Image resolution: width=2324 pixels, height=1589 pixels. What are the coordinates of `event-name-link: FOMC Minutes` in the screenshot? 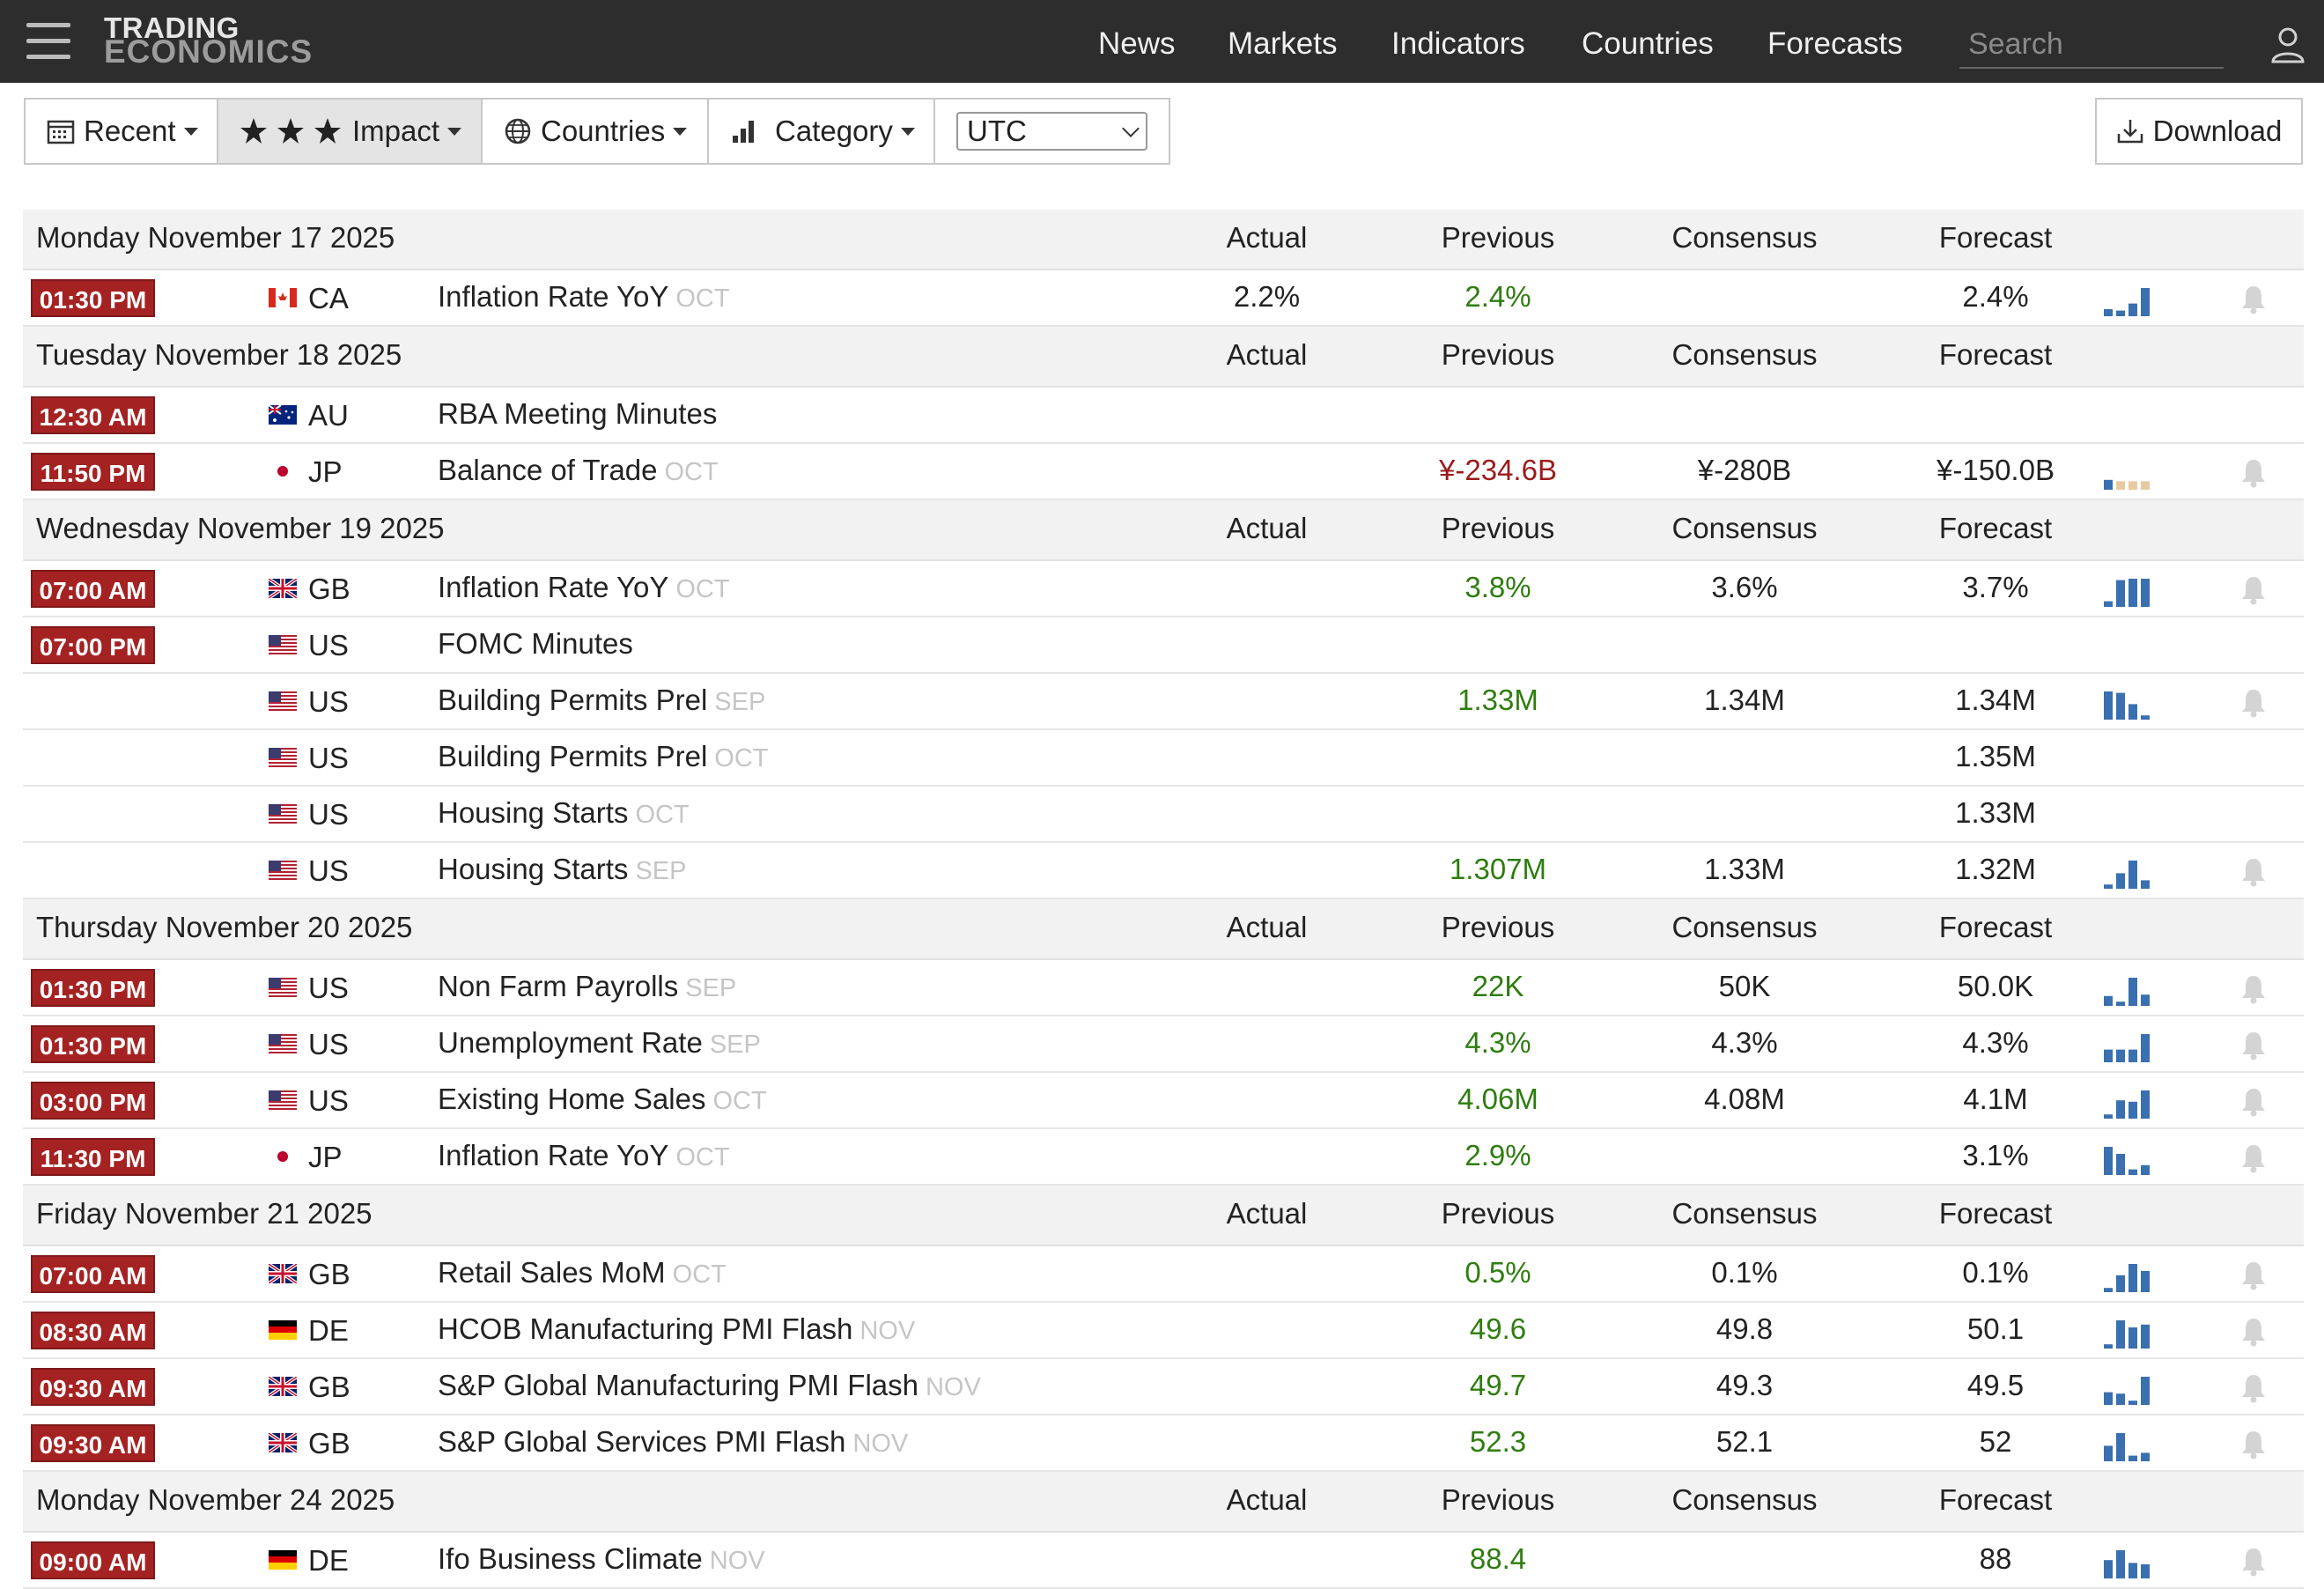 It's located at (535, 644).